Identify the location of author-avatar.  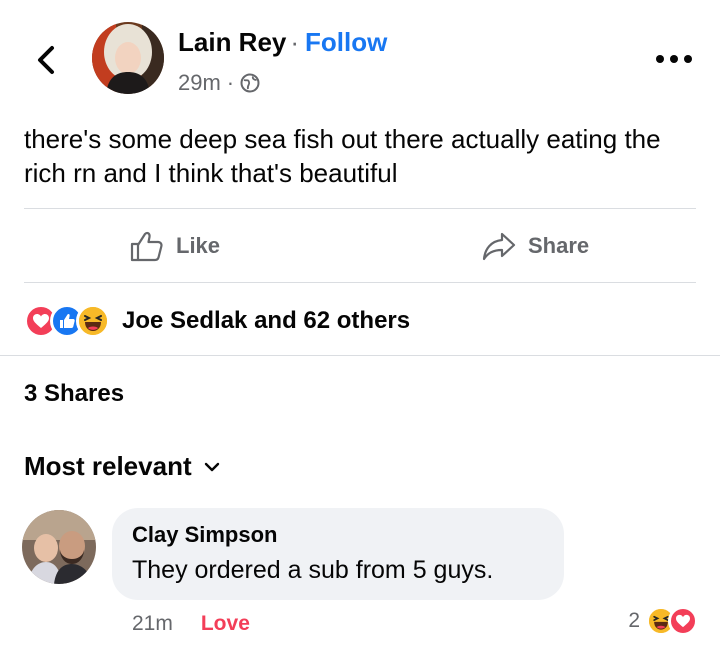
(128, 58).